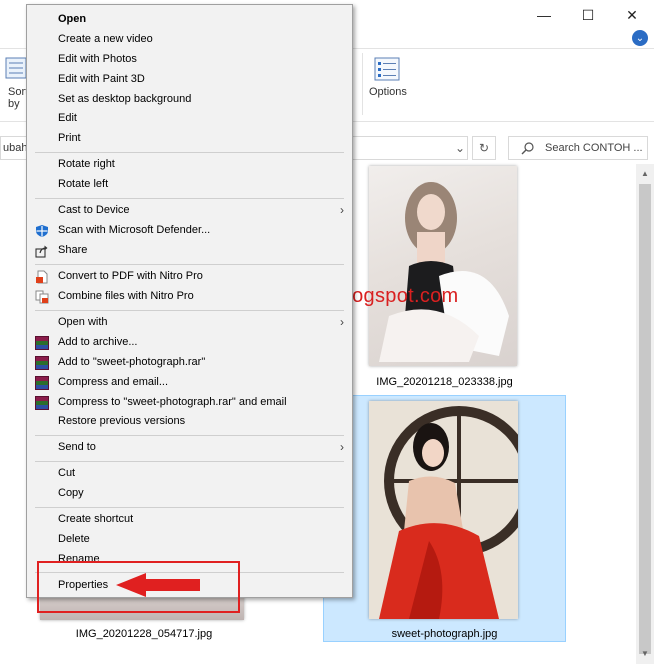  I want to click on ribbon-divider, so click(362, 84).